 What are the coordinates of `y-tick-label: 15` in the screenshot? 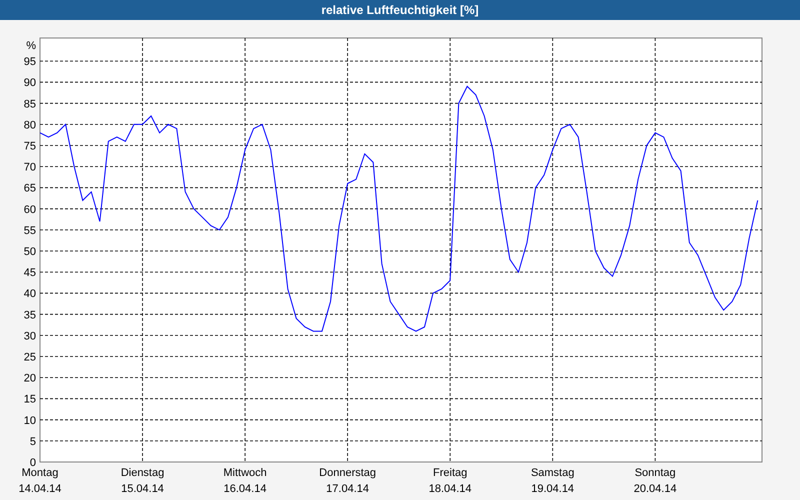 It's located at (30, 400).